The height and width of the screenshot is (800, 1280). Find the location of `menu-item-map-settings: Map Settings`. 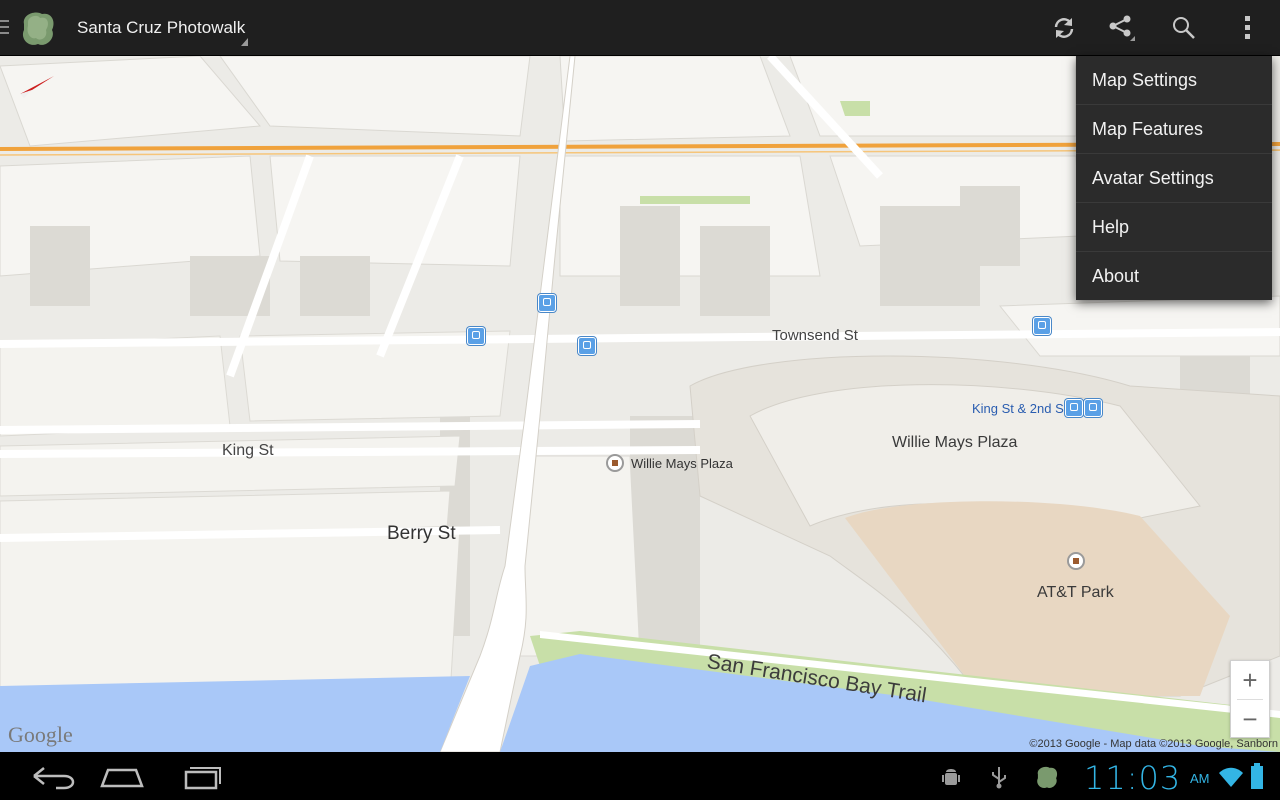

menu-item-map-settings: Map Settings is located at coordinates (1174, 80).